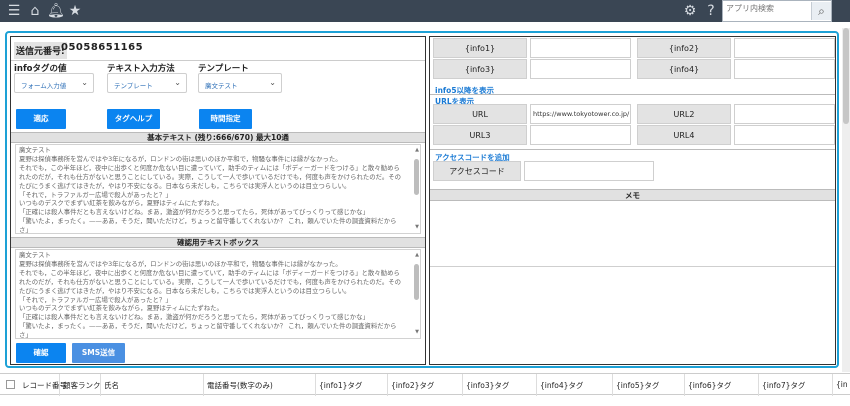  I want to click on column-header: {info5}タグ, so click(637, 385).